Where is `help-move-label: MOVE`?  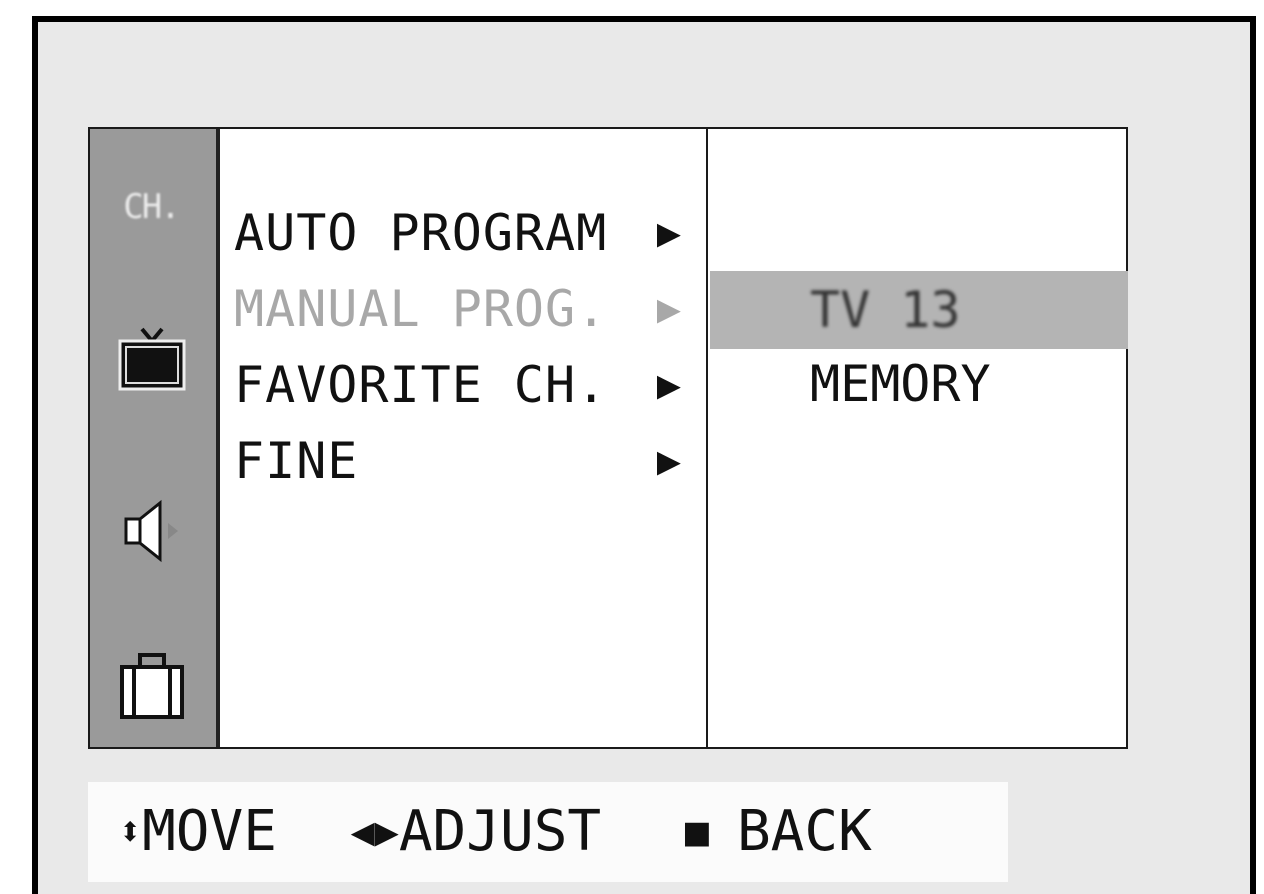 help-move-label: MOVE is located at coordinates (209, 831).